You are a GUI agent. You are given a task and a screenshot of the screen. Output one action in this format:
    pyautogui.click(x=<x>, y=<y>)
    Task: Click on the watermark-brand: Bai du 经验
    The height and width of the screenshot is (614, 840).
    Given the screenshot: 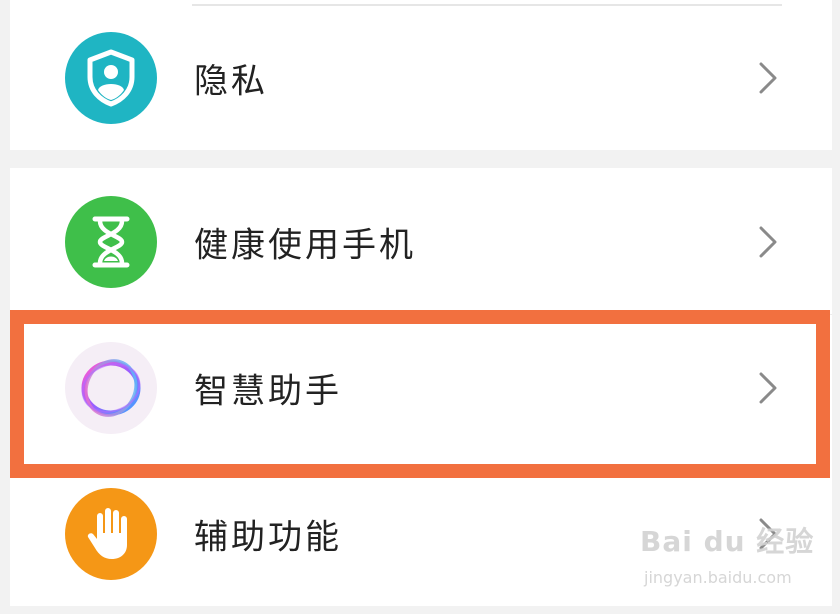 What is the action you would take?
    pyautogui.click(x=727, y=541)
    